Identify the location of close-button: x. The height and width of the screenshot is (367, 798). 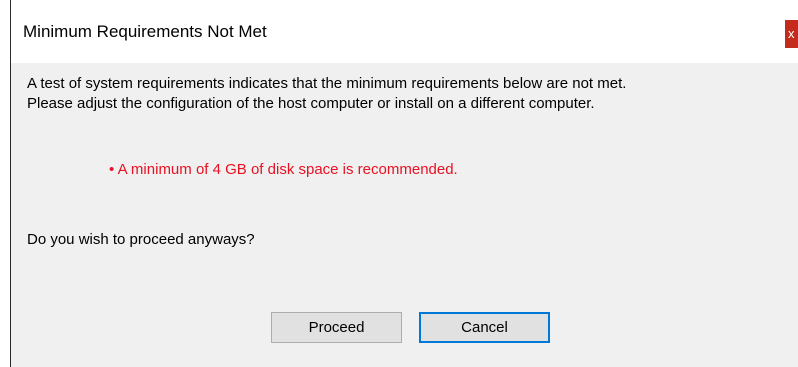
(791, 34).